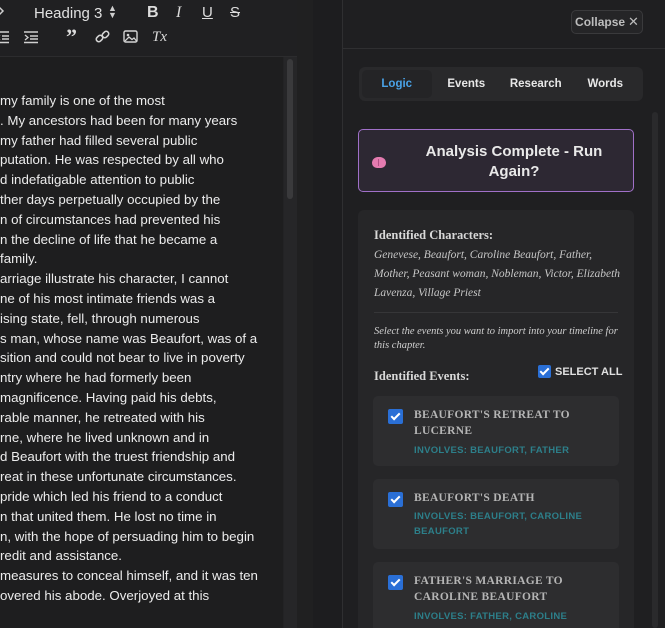 This screenshot has width=665, height=628. I want to click on select-all-checkbox: SELECT ALL, so click(580, 371).